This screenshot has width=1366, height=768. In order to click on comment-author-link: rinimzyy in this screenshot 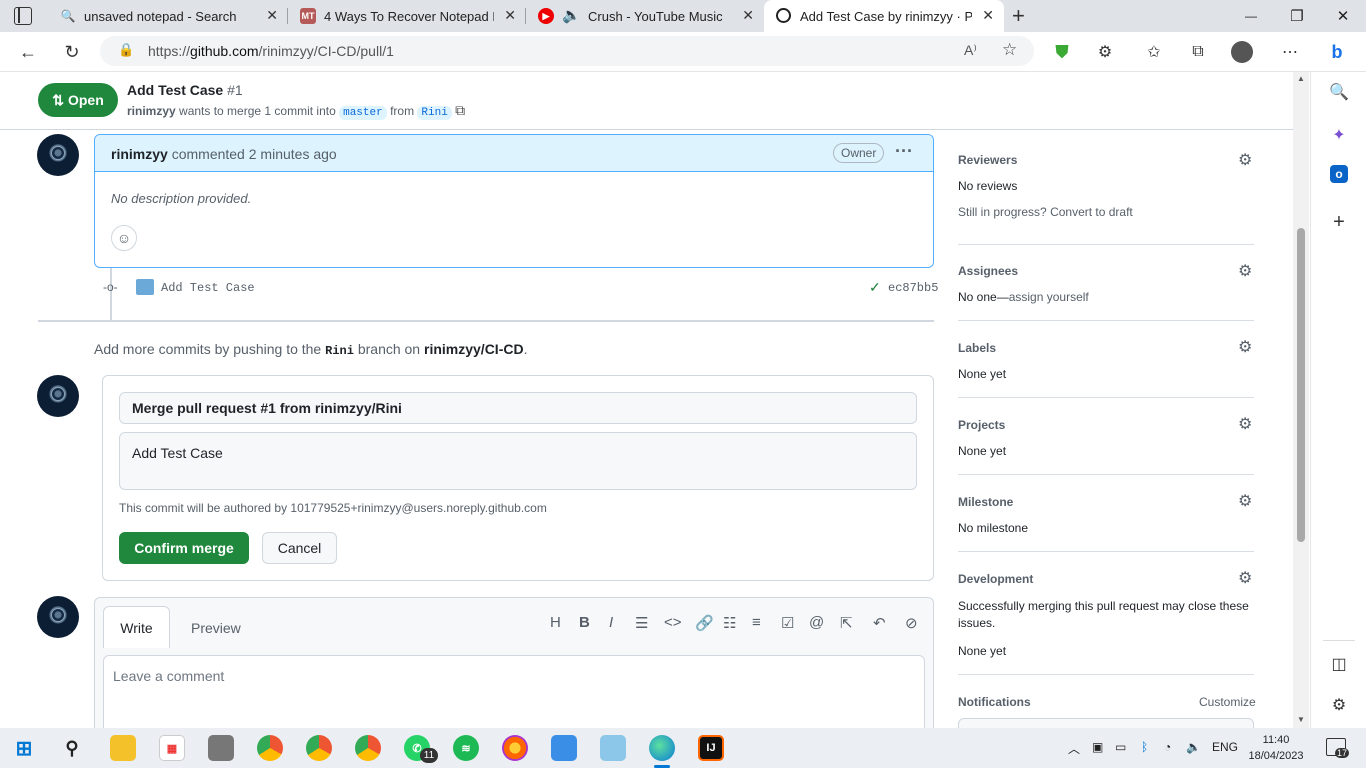, I will do `click(139, 154)`.